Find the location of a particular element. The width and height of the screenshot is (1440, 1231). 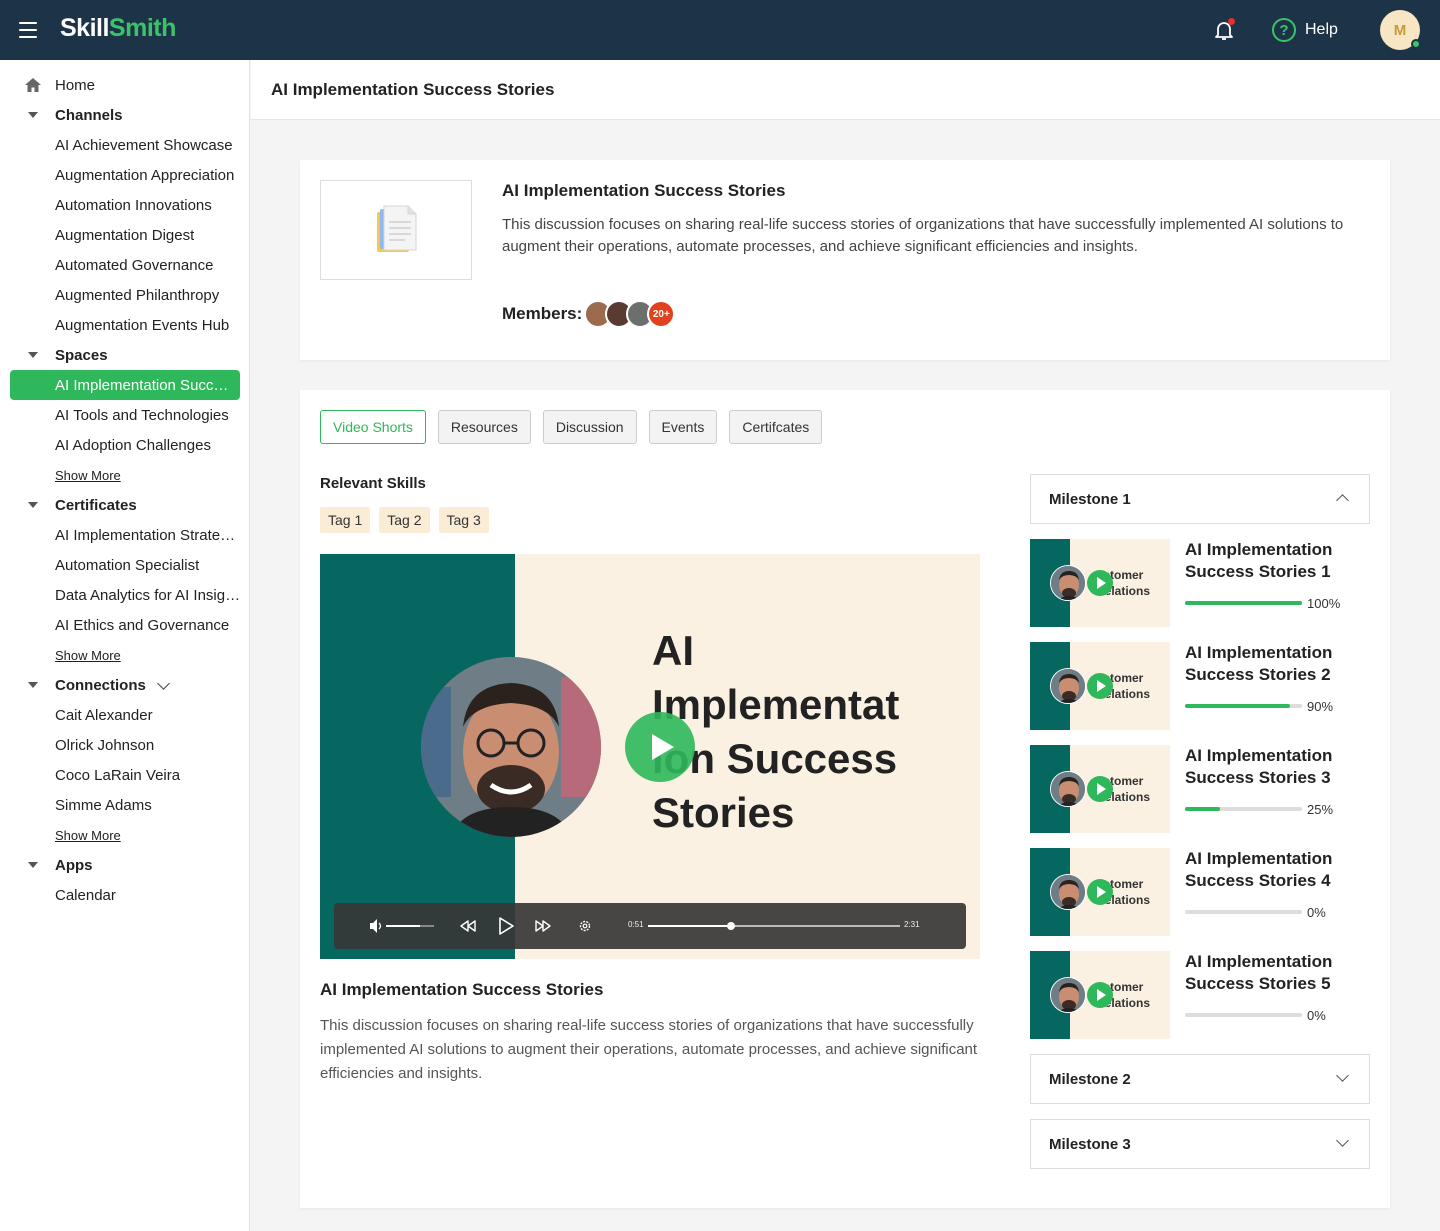

connections-show-more-link: Show More is located at coordinates (88, 835).